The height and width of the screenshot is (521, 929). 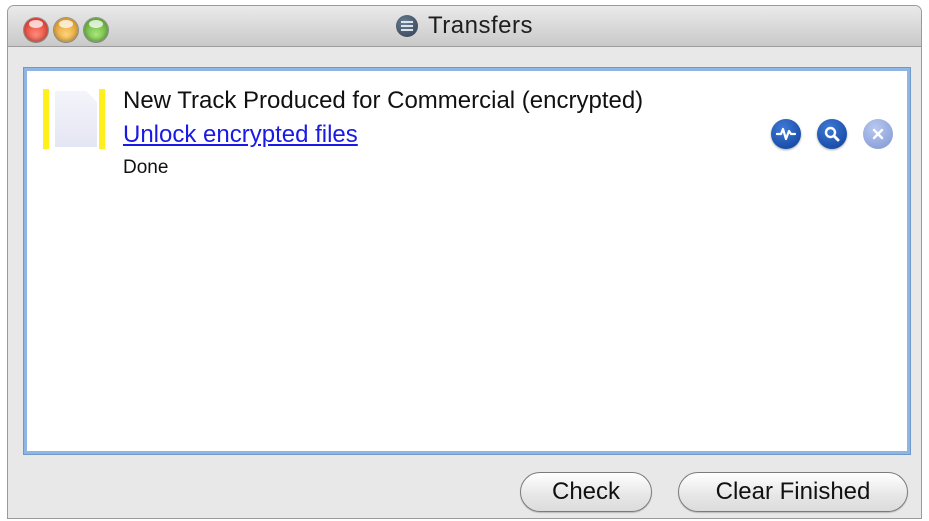 What do you see at coordinates (832, 134) in the screenshot?
I see `magnifier-icon` at bounding box center [832, 134].